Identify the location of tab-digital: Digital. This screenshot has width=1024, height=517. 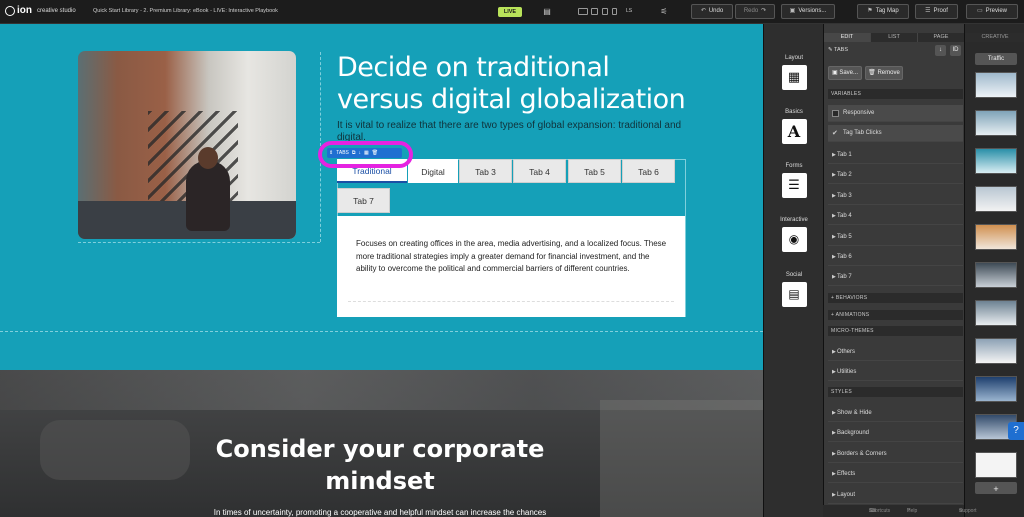
(433, 171).